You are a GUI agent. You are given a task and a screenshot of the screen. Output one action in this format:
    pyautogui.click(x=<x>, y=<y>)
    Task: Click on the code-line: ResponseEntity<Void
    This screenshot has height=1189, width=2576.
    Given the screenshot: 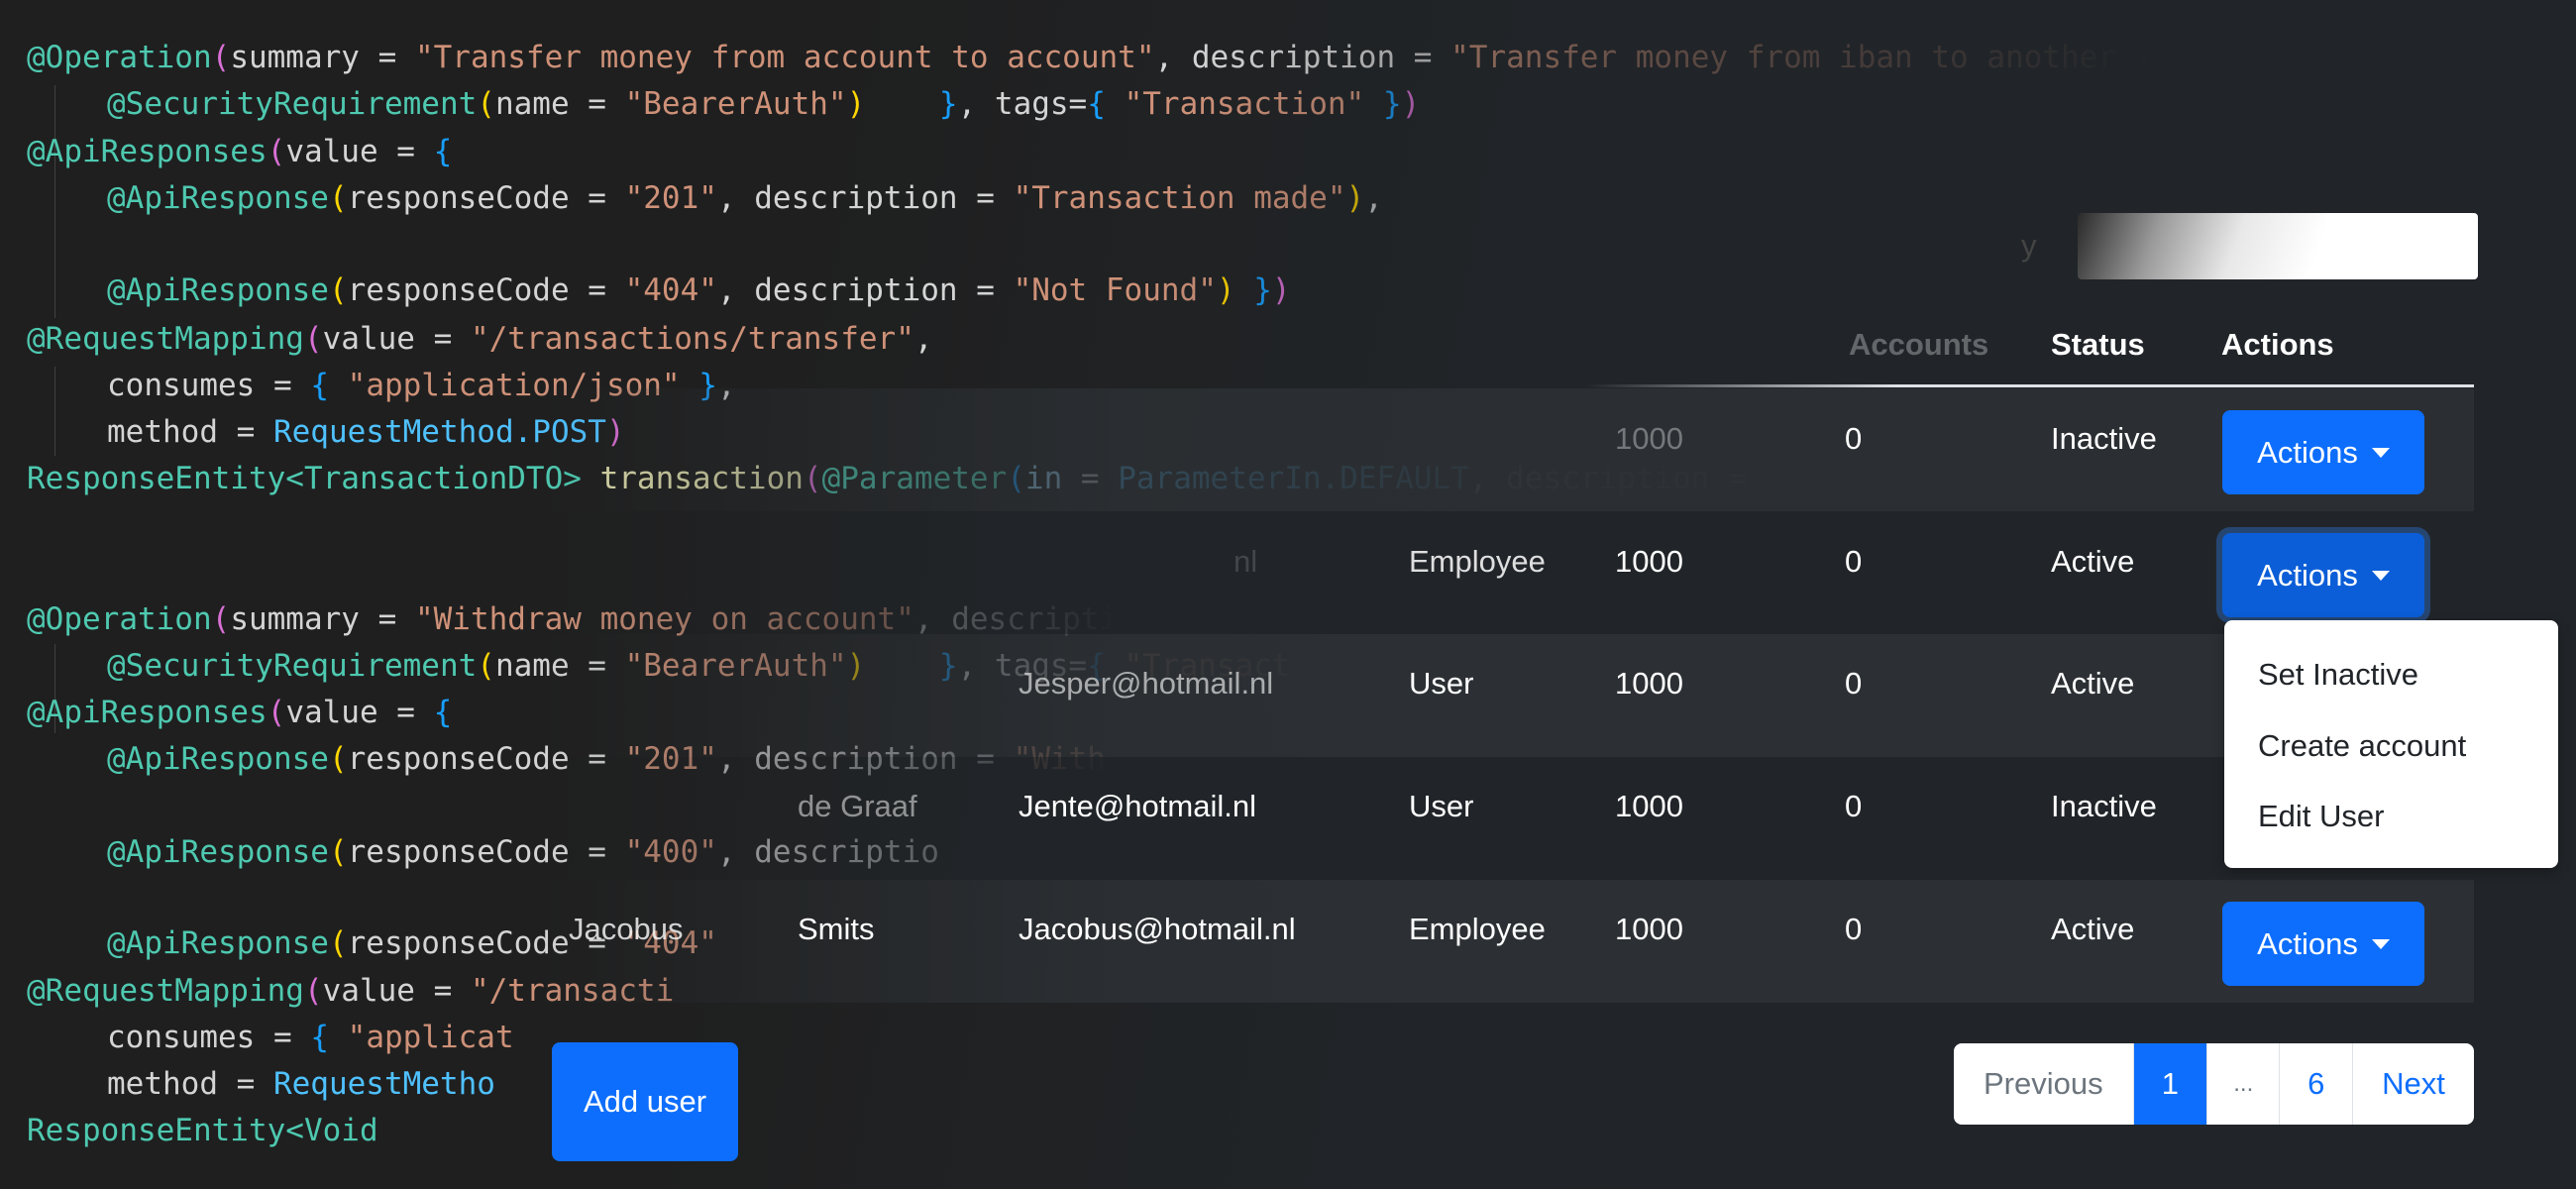 What is the action you would take?
    pyautogui.click(x=202, y=1131)
    